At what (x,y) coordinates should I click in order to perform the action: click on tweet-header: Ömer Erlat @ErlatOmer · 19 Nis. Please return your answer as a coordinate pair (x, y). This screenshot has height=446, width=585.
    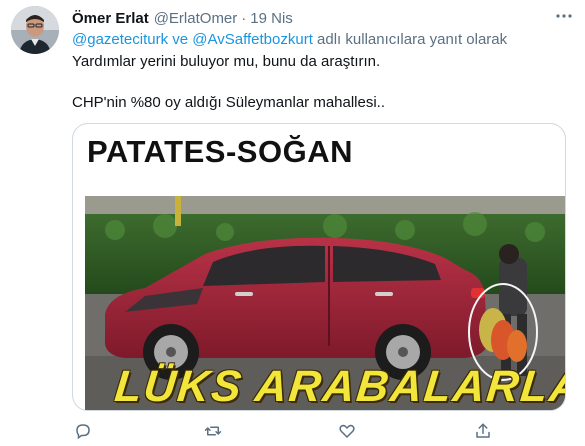
    Looking at the image, I should click on (182, 18).